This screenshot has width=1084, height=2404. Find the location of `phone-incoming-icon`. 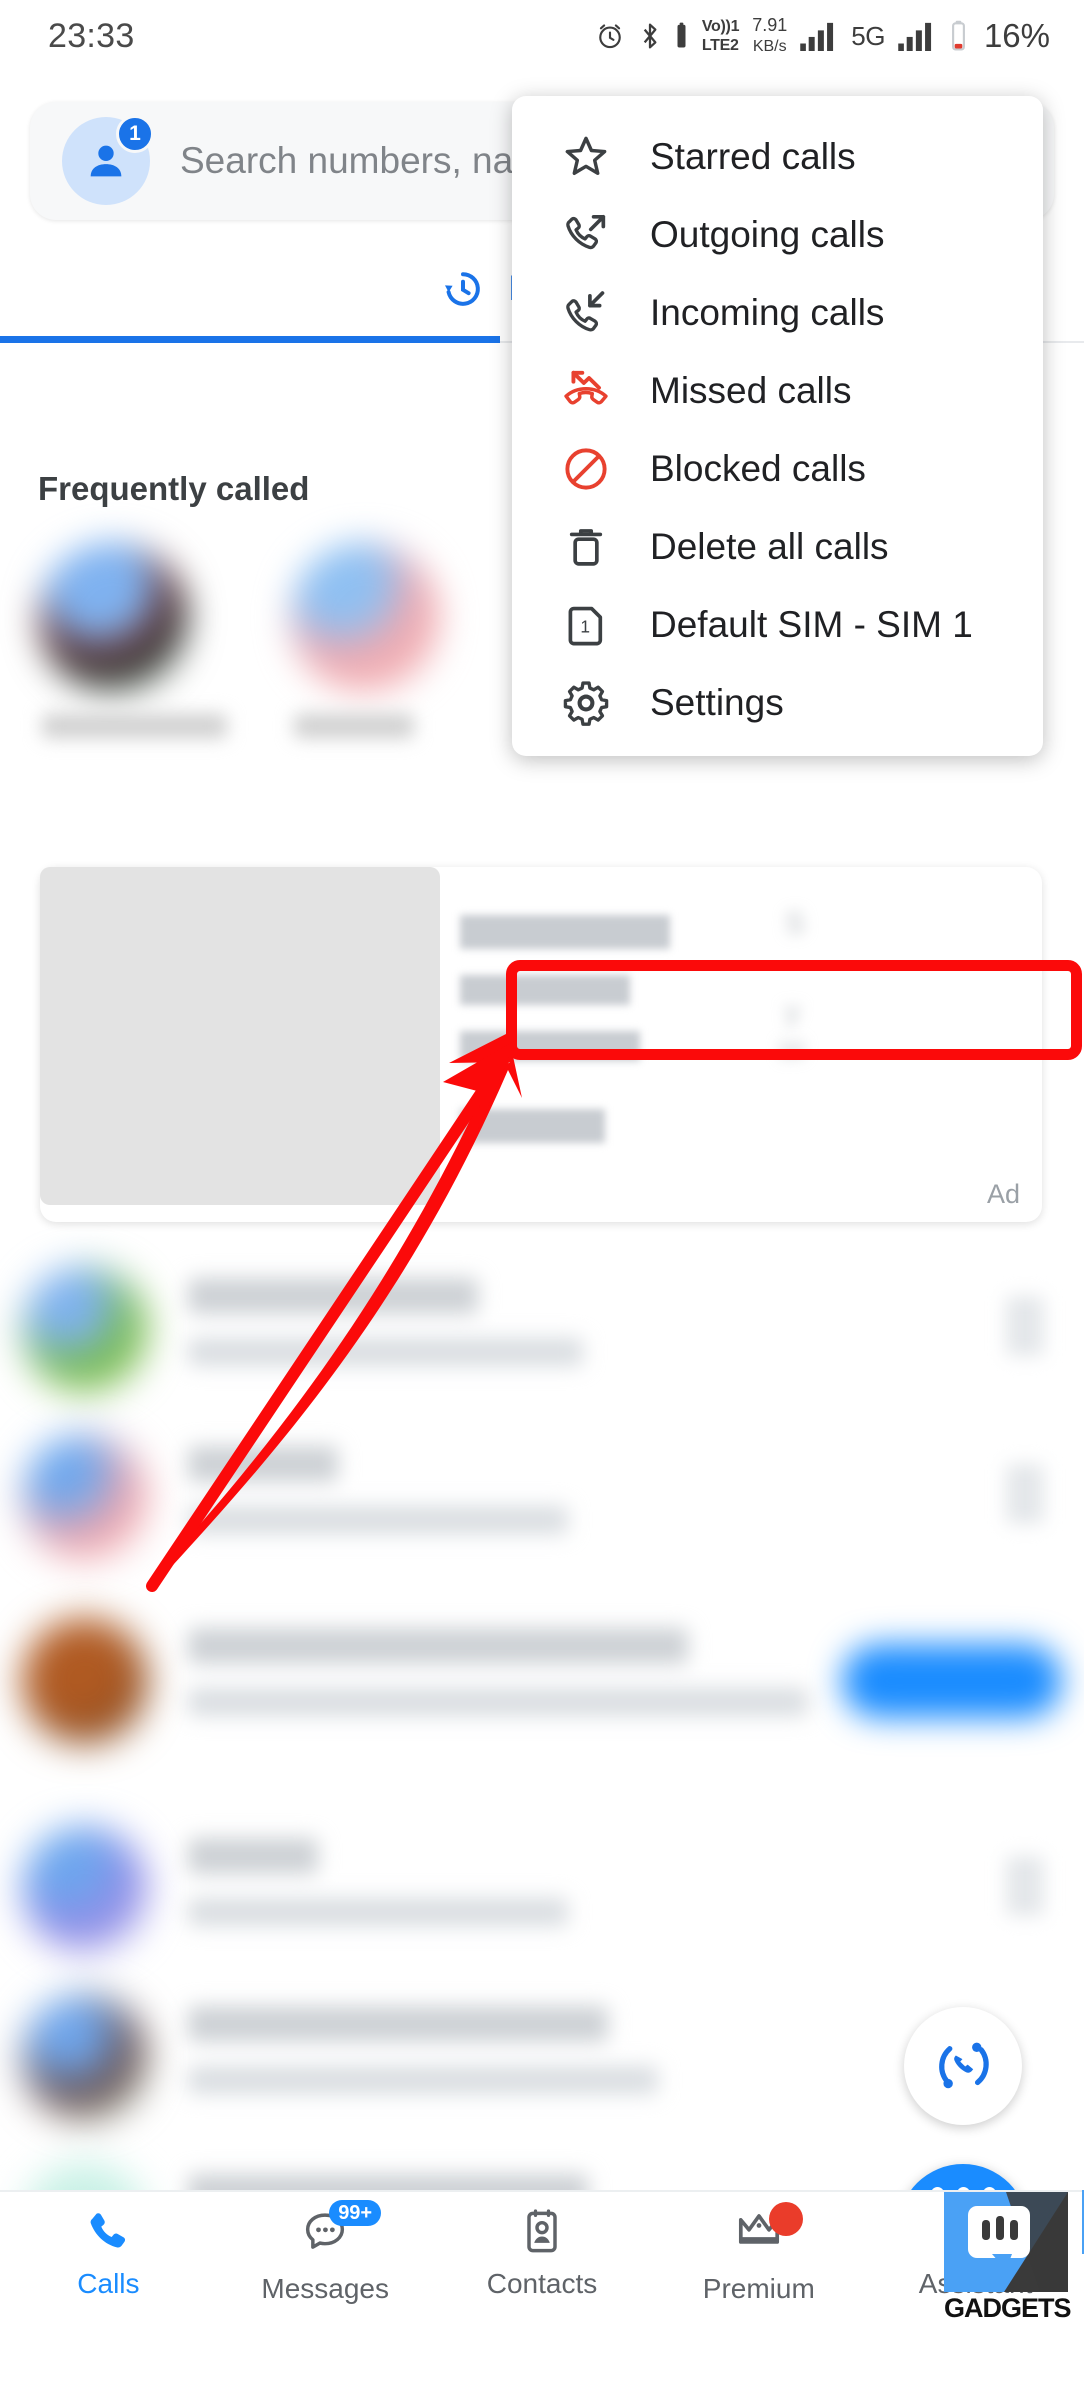

phone-incoming-icon is located at coordinates (588, 313).